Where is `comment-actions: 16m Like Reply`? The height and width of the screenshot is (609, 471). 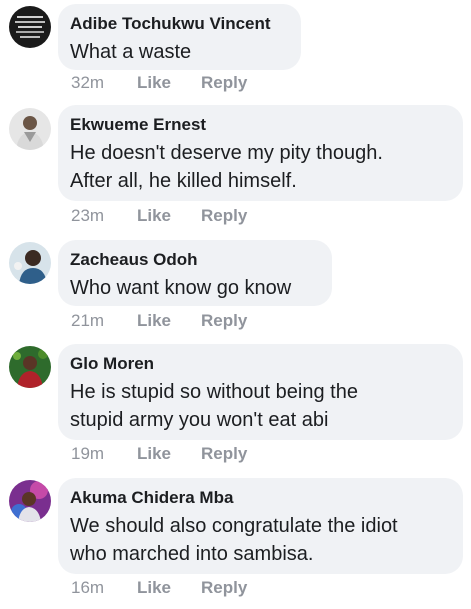 comment-actions: 16m Like Reply is located at coordinates (159, 588).